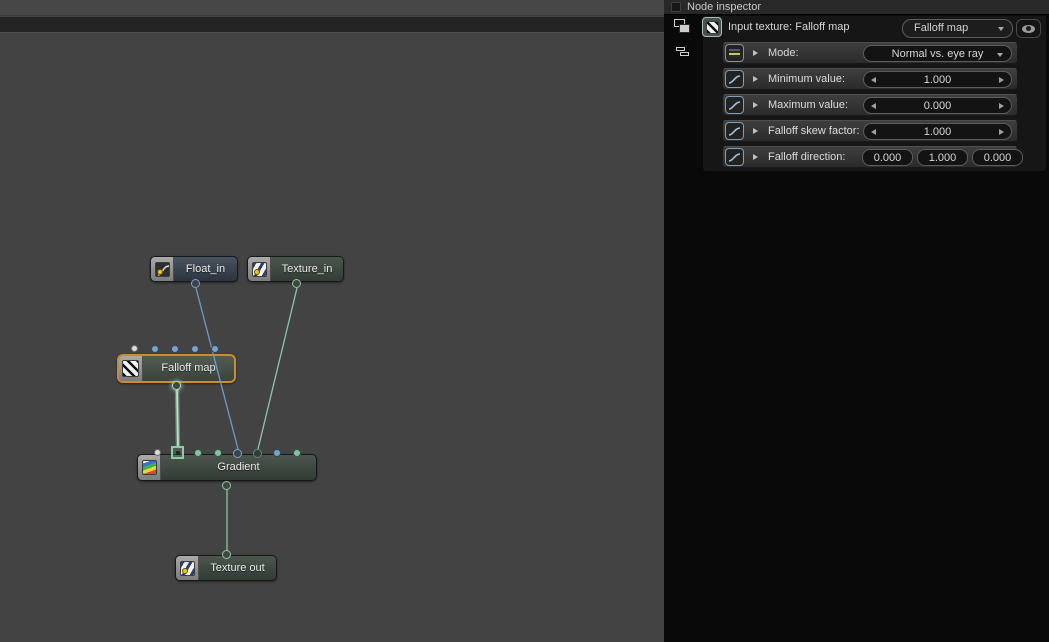 This screenshot has height=642, width=1049. Describe the element at coordinates (942, 157) in the screenshot. I see `direction-y-field: 1.000` at that location.